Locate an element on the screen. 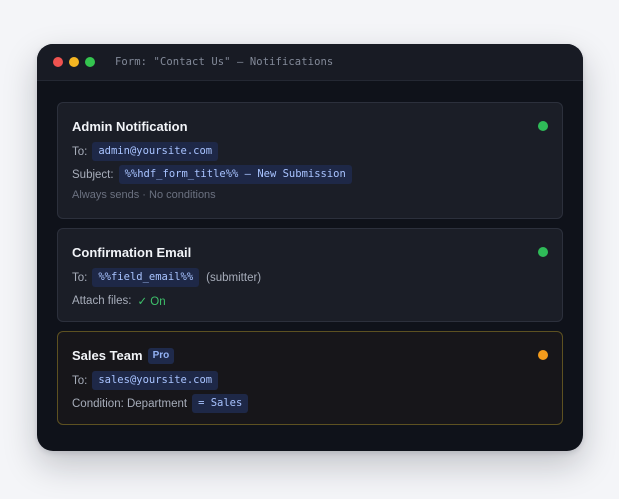  attach-files-value: ✓ On is located at coordinates (151, 301).